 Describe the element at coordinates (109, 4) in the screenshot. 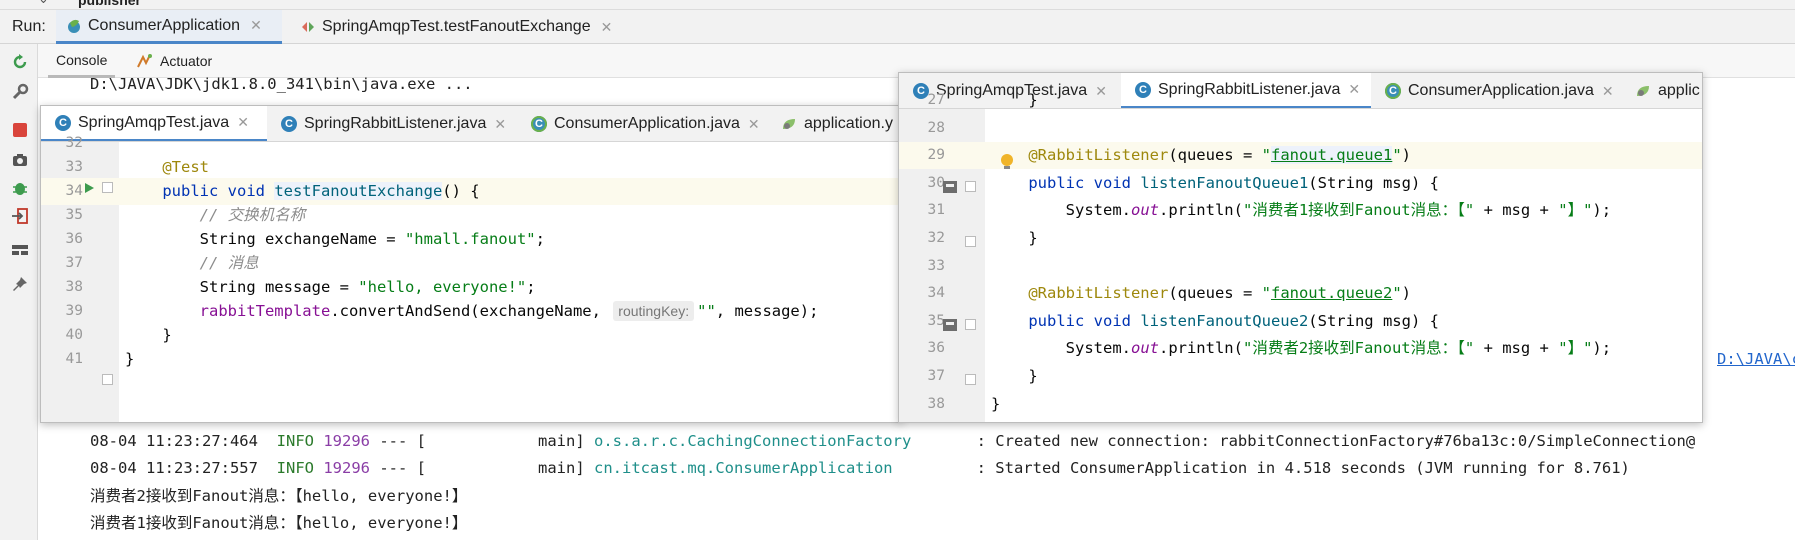

I see `project-name: publisher` at that location.